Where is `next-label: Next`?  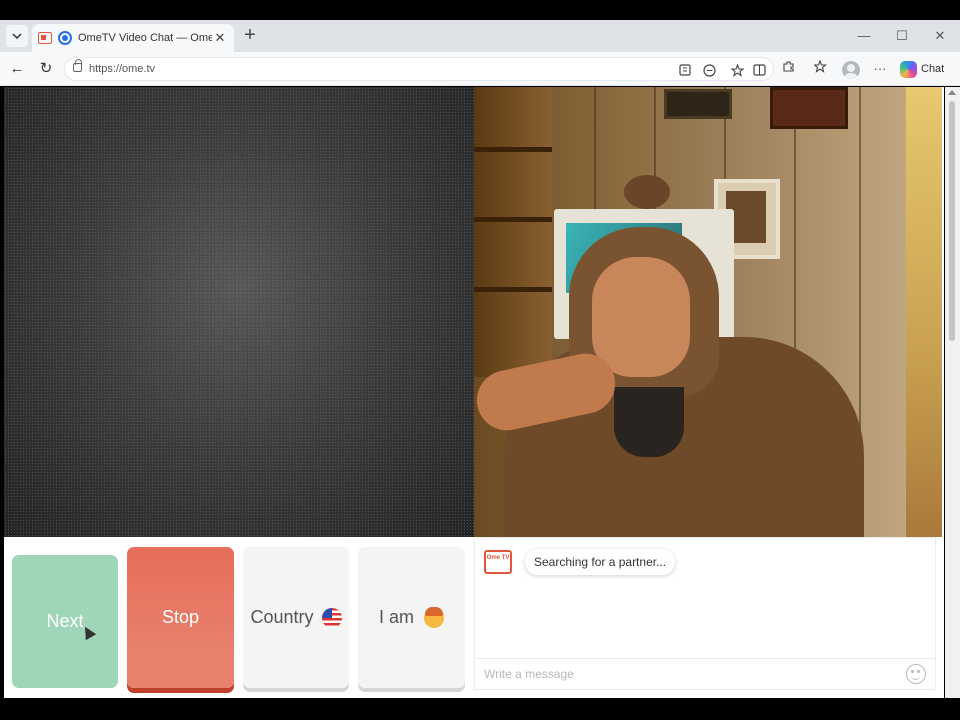
next-label: Next is located at coordinates (65, 621).